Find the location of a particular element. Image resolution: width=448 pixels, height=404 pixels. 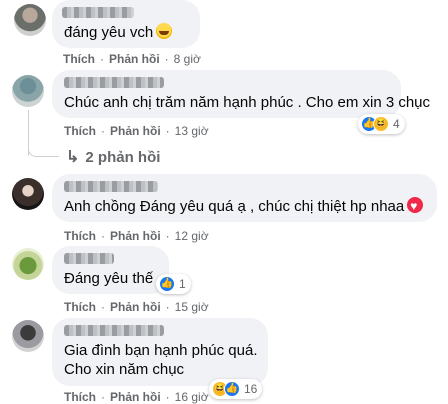

heart-emoji-icon is located at coordinates (415, 206).